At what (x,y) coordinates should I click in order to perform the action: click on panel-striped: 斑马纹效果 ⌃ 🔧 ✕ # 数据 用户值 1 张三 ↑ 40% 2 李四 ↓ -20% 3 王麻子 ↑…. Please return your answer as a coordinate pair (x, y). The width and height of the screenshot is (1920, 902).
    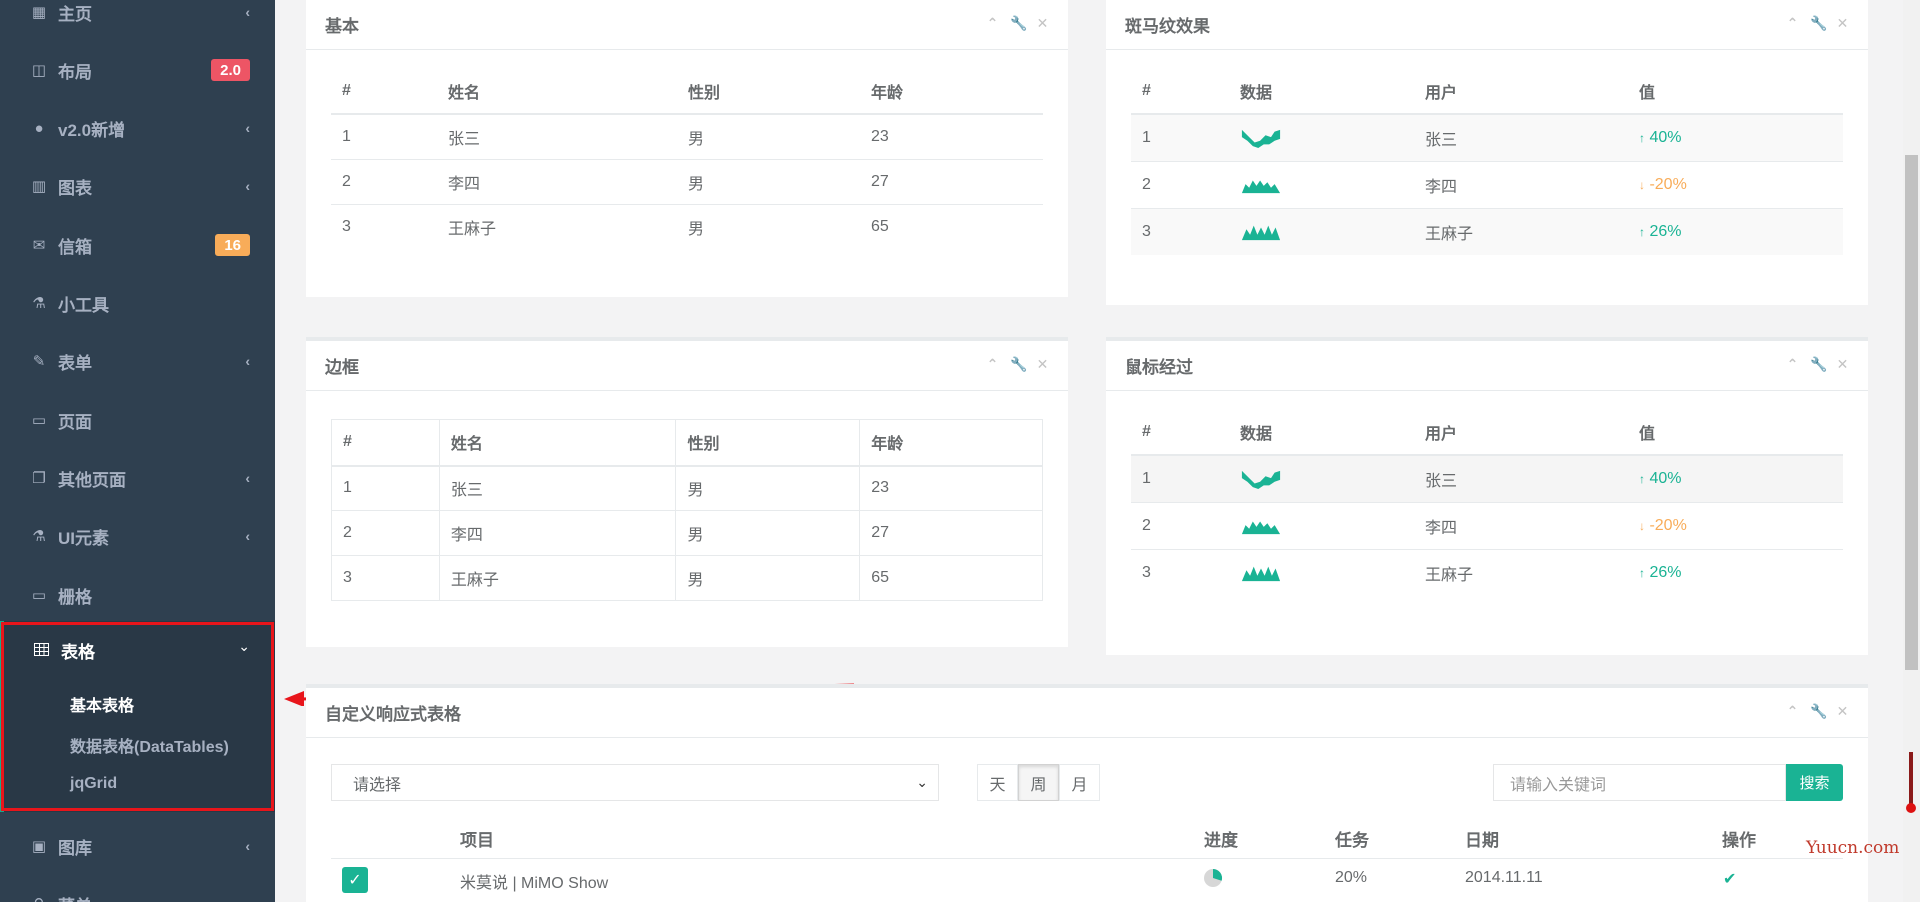
    Looking at the image, I should click on (1487, 152).